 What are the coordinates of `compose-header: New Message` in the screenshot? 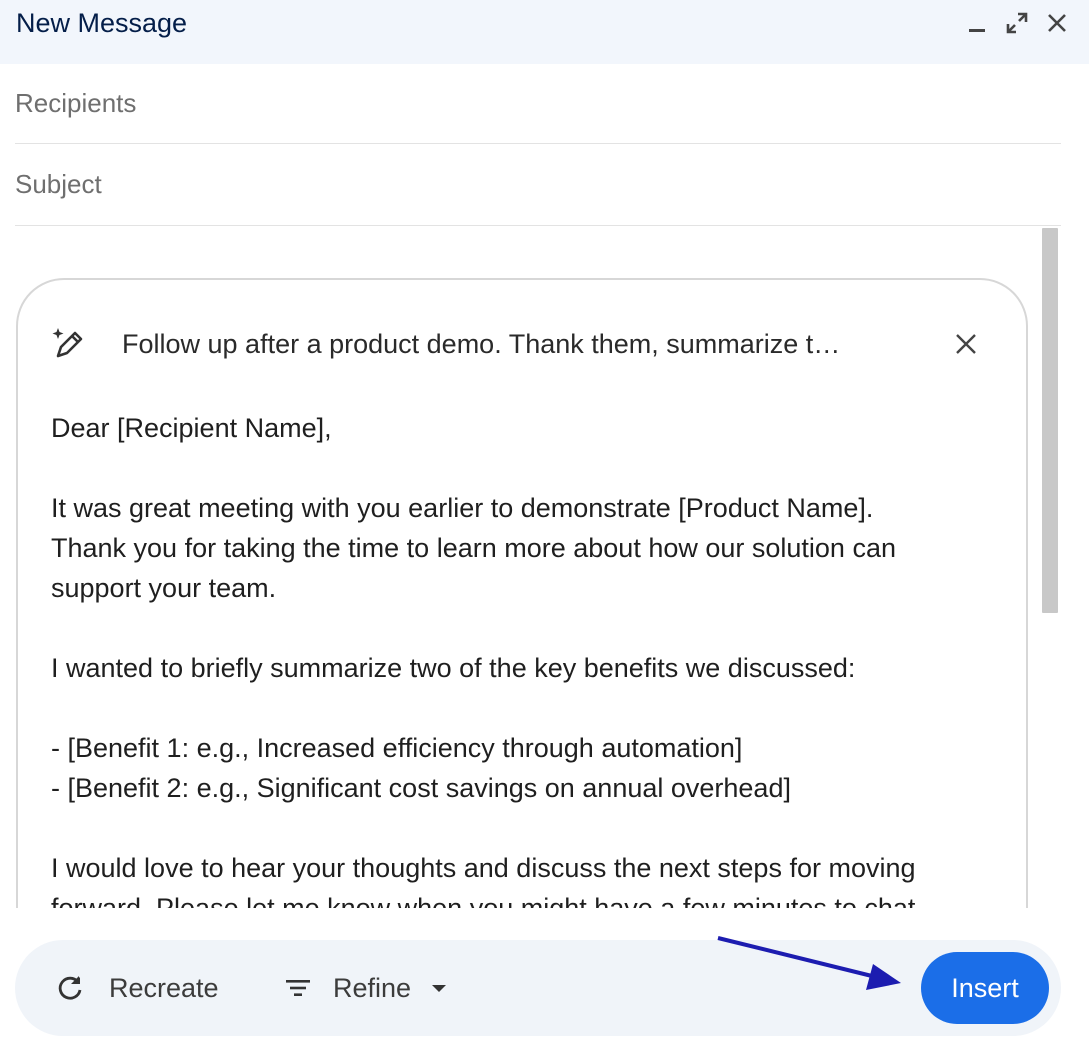 It's located at (544, 32).